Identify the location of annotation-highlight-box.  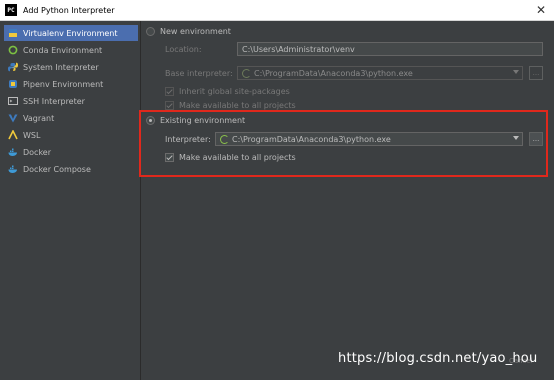
(343, 143).